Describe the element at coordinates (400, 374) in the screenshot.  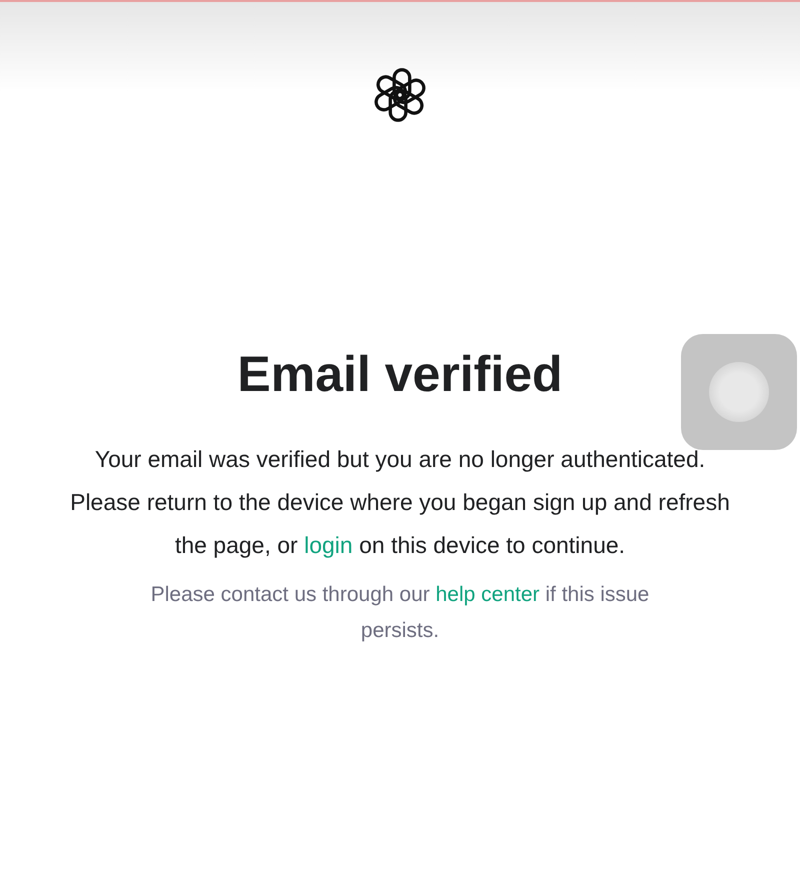
I see `page-title: Email verified` at that location.